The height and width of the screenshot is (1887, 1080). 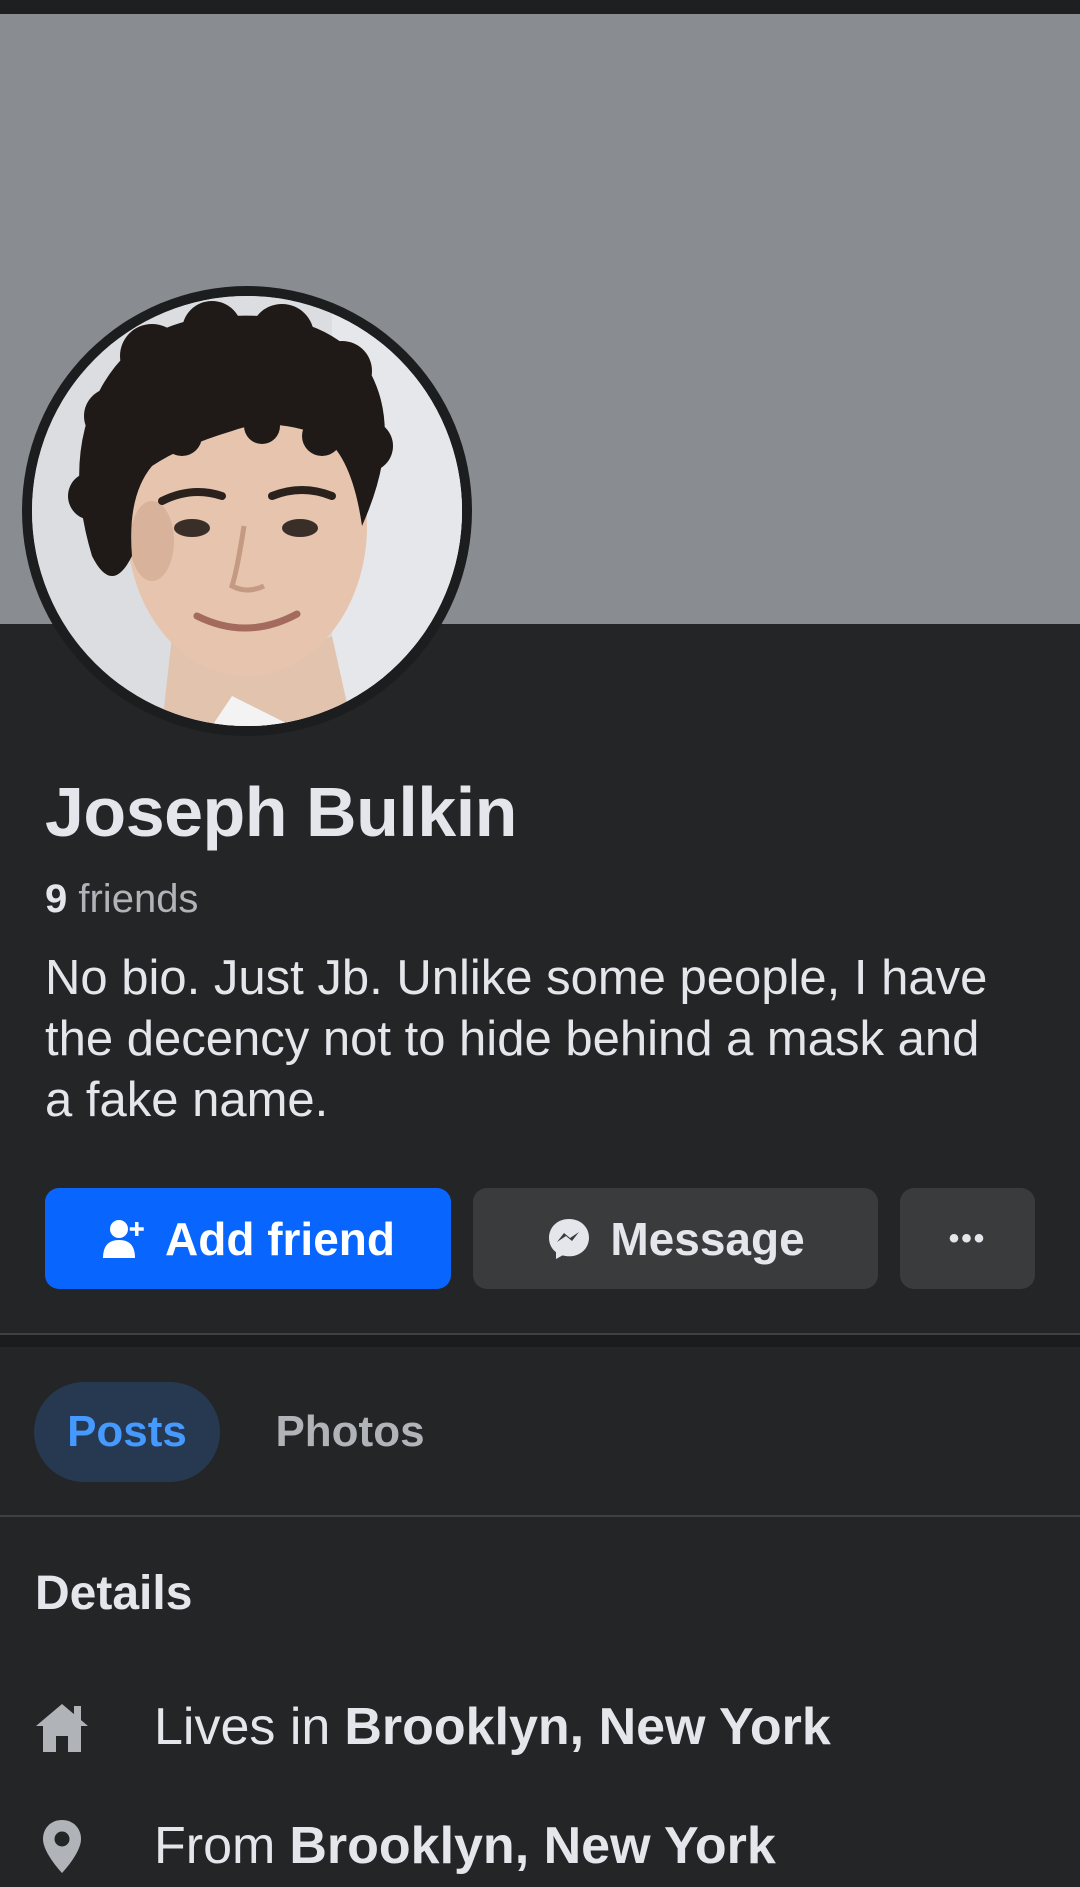 I want to click on more-dots-icon: •••, so click(x=967, y=1238).